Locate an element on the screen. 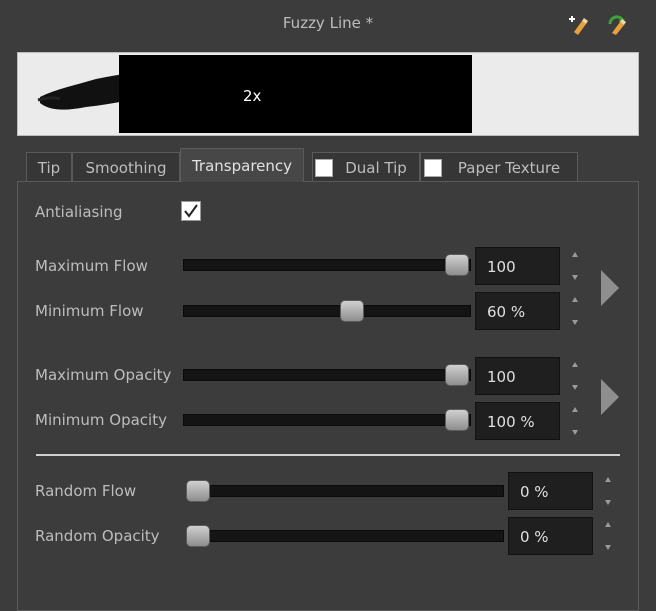 The image size is (656, 611). tab-label: Transparency is located at coordinates (242, 166).